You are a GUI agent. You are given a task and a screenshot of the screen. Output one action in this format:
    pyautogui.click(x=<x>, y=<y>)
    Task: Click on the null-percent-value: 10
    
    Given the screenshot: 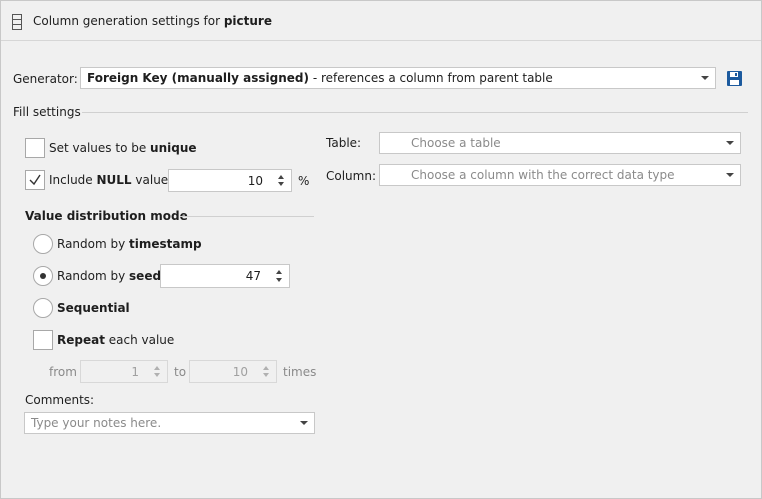 What is the action you would take?
    pyautogui.click(x=255, y=181)
    